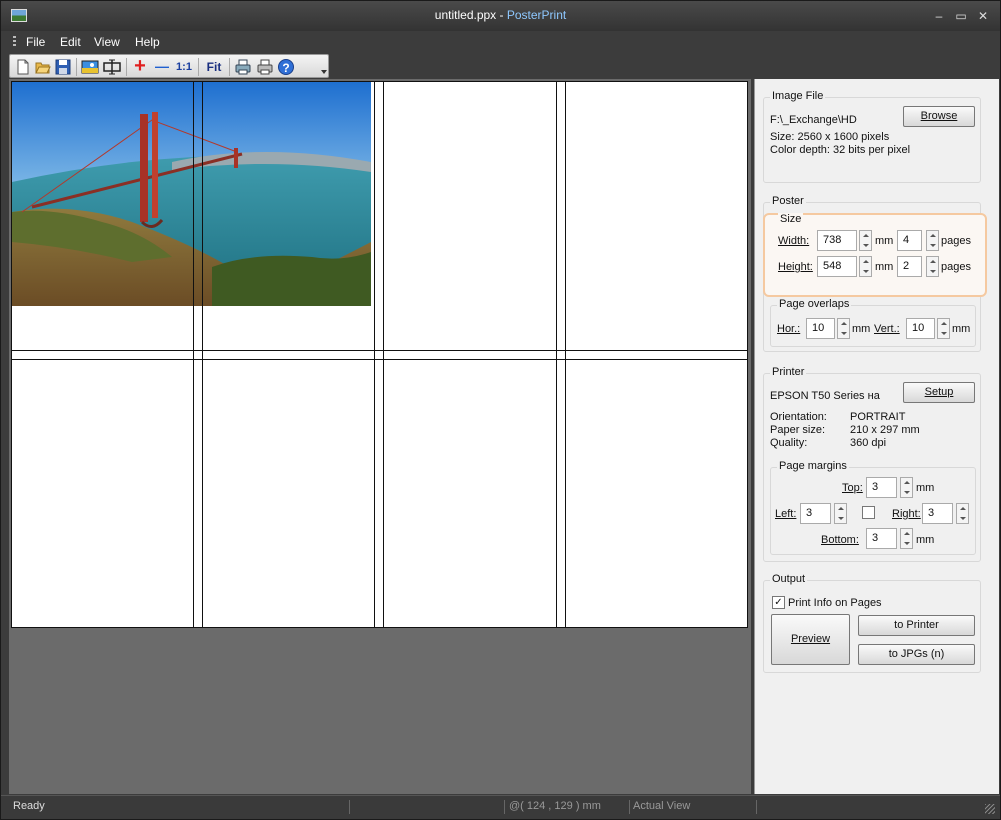  What do you see at coordinates (906, 538) in the screenshot?
I see `bottom-margin-stepper` at bounding box center [906, 538].